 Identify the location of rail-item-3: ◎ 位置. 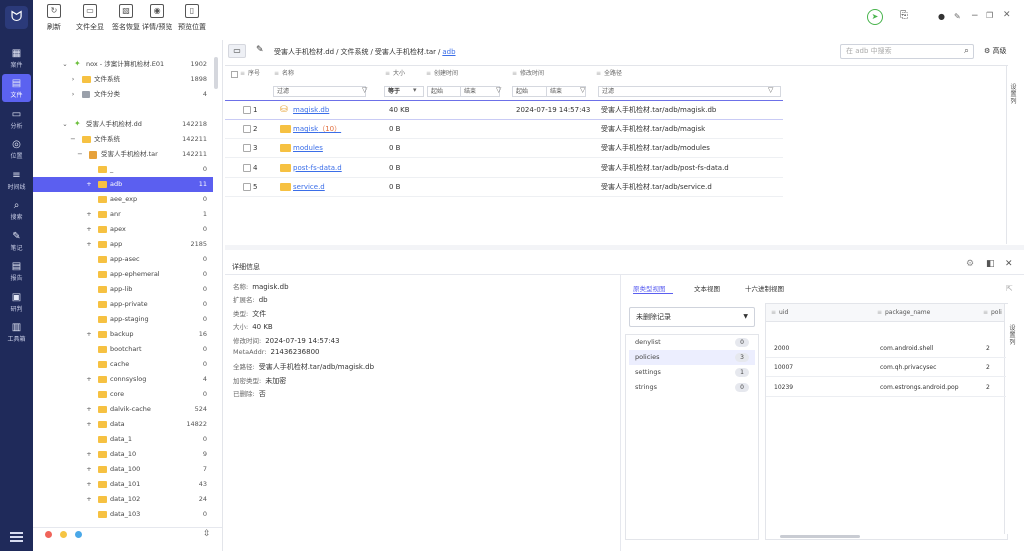
(16, 149).